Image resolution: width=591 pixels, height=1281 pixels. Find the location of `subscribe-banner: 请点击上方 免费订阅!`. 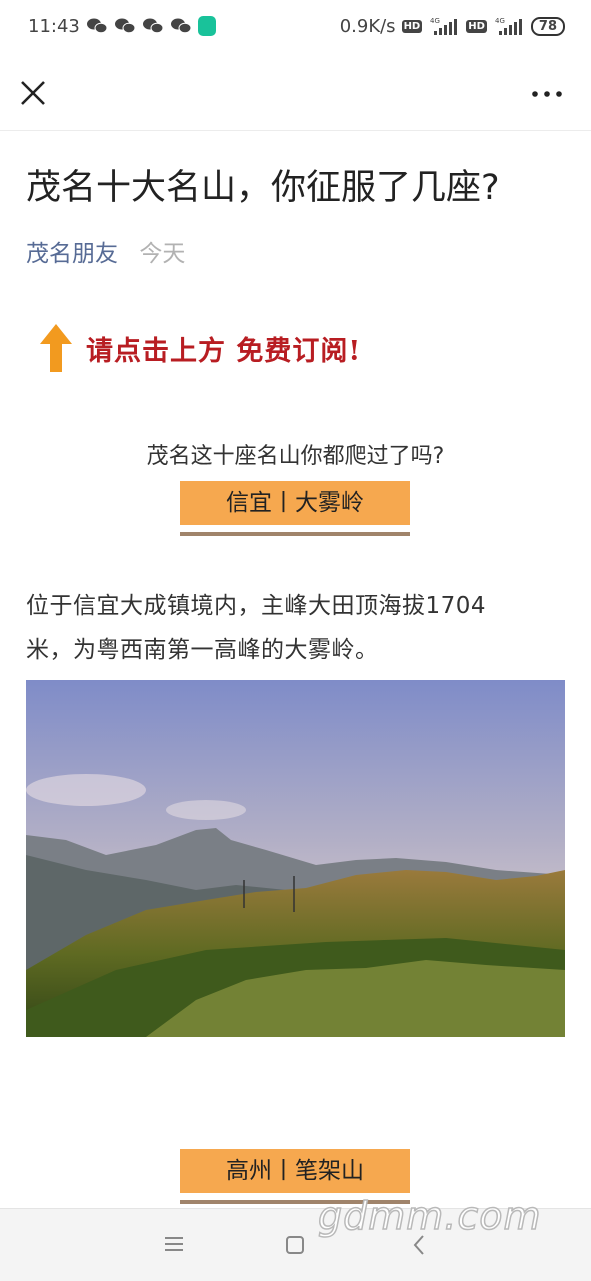

subscribe-banner: 请点击上方 免费订阅! is located at coordinates (198, 348).